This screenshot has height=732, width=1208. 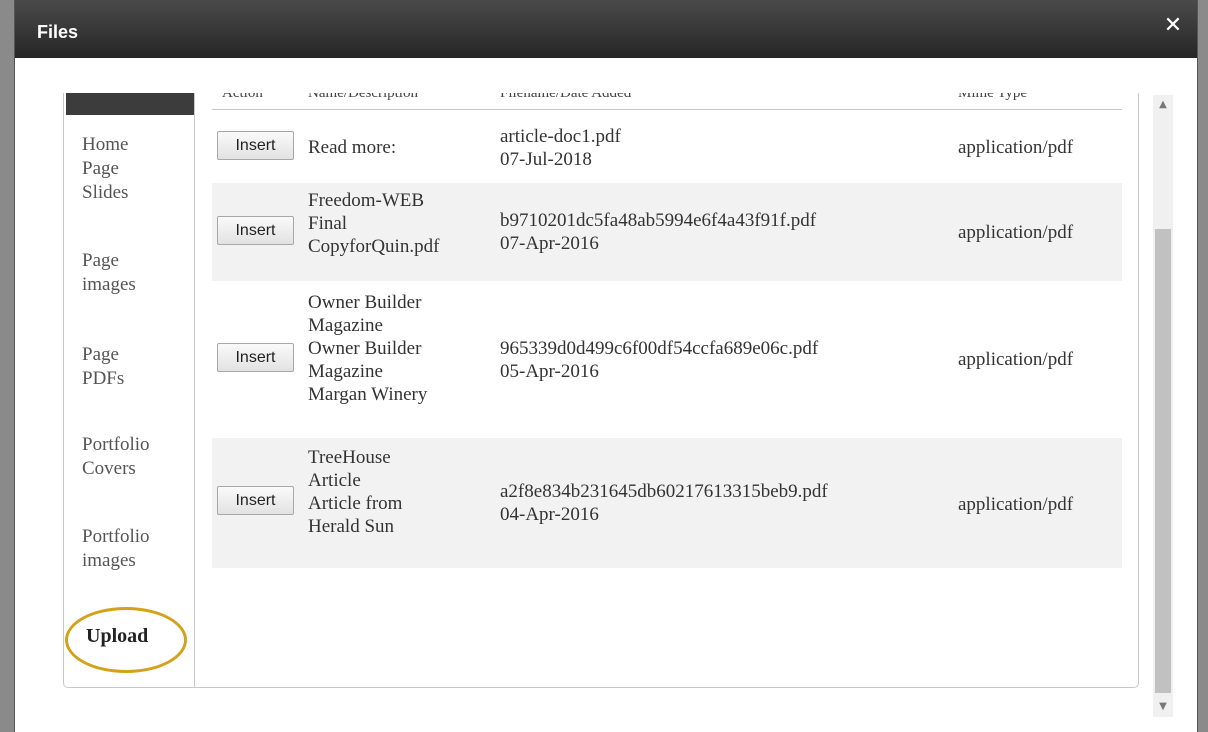 I want to click on file-filename: a2f8e834b231645db60217613315beb9.pdf, so click(x=664, y=491).